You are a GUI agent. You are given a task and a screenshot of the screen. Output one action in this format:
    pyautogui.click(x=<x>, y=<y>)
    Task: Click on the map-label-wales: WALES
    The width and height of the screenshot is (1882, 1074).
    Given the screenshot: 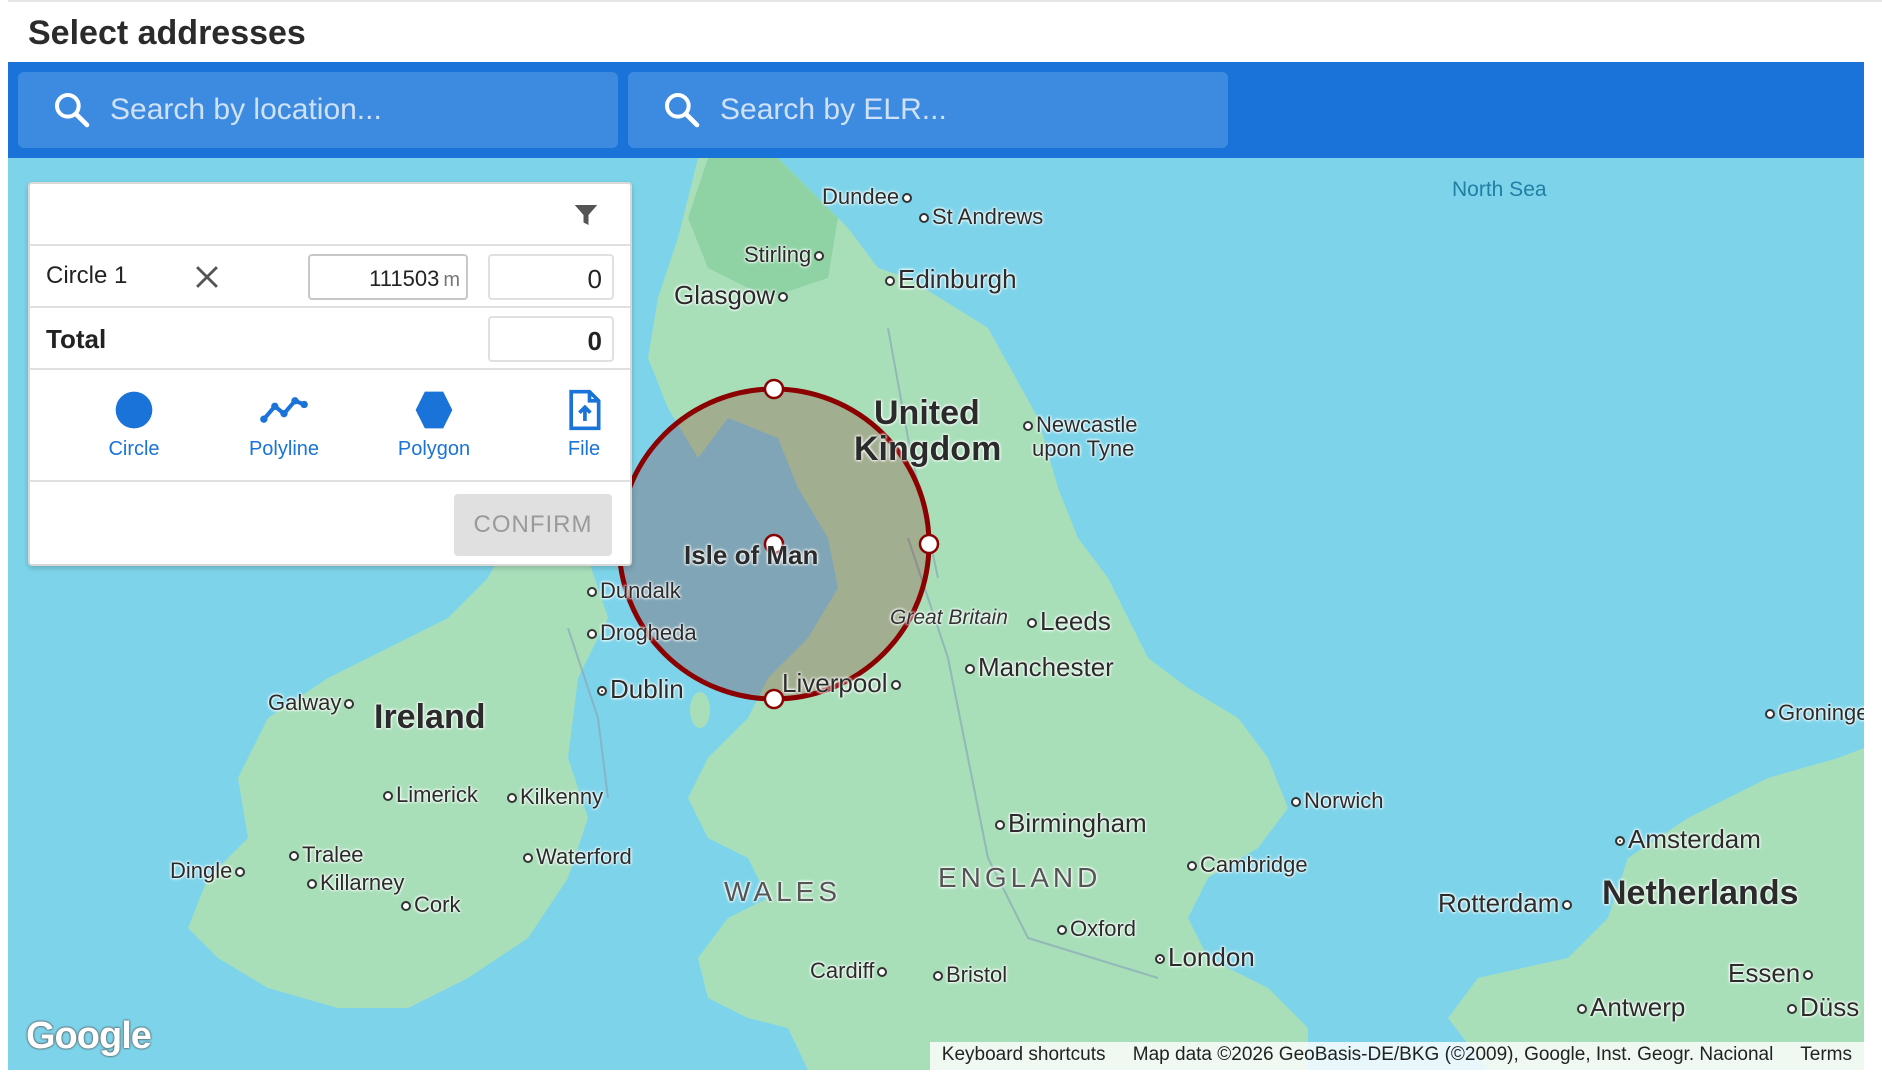 What is the action you would take?
    pyautogui.click(x=782, y=891)
    